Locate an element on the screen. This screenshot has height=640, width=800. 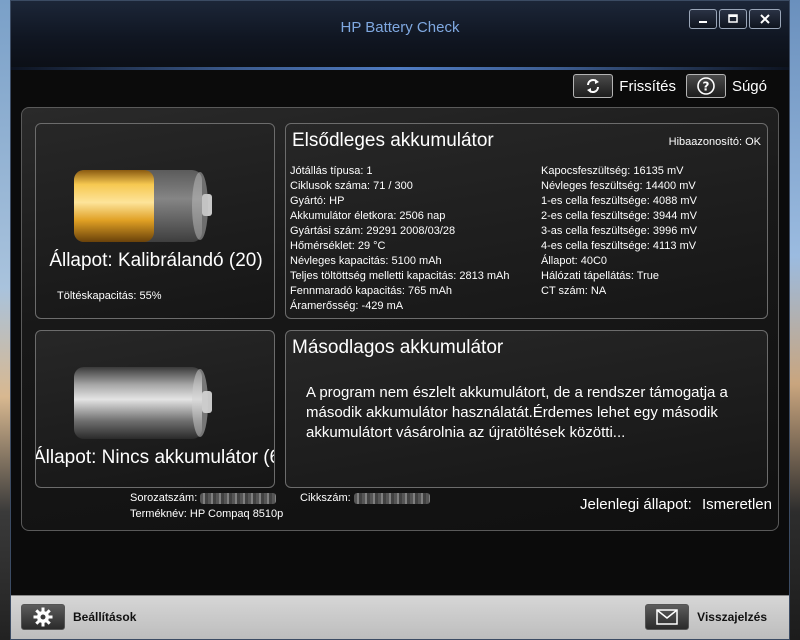
title-bar: HP Battery Check is located at coordinates (400, 35).